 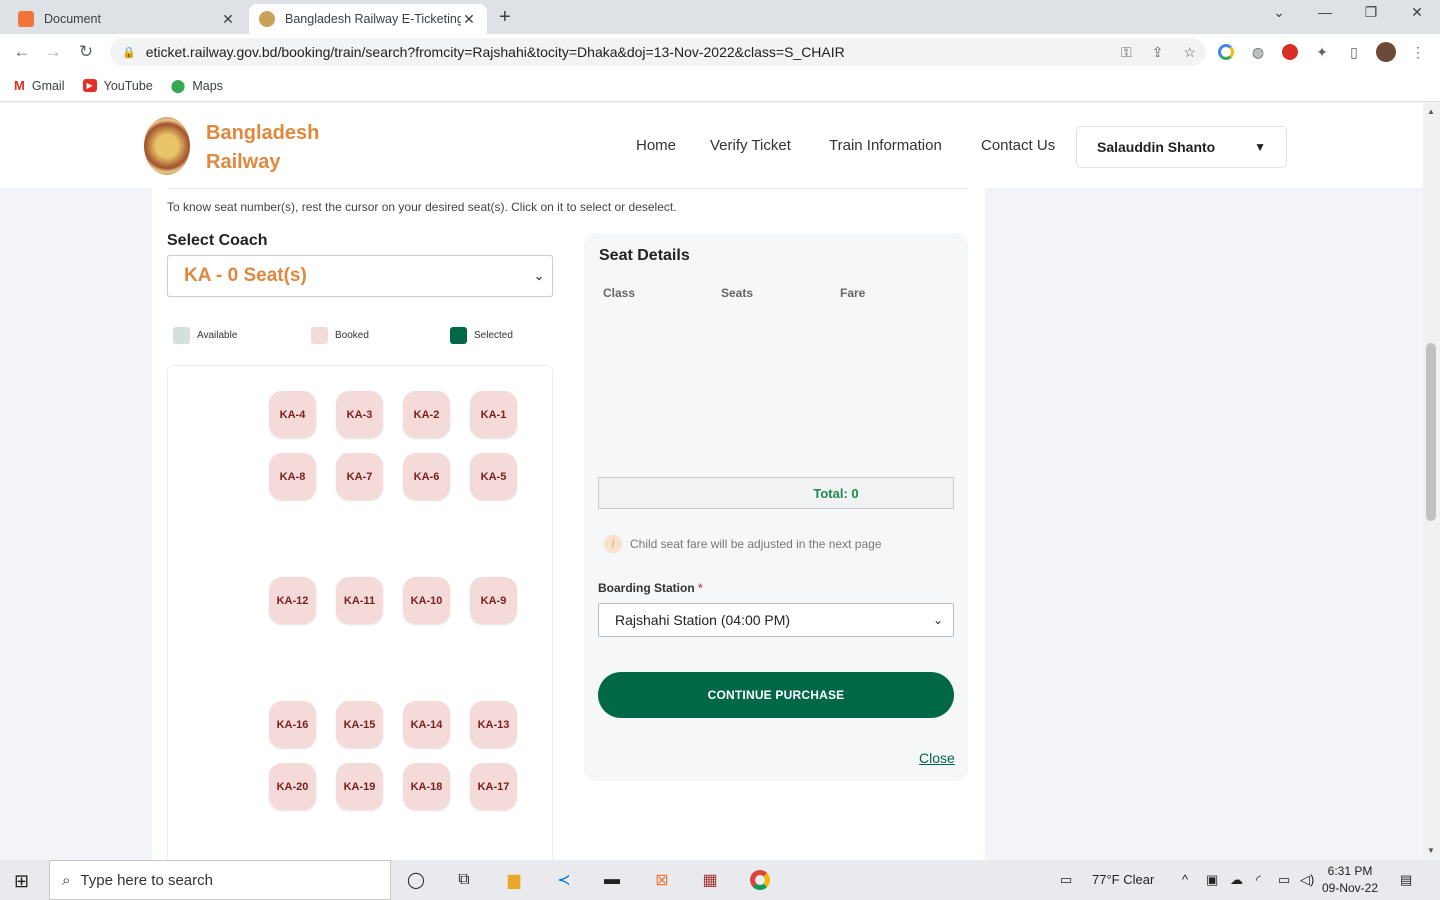 What do you see at coordinates (1189, 52) in the screenshot?
I see `star-icon: ☆` at bounding box center [1189, 52].